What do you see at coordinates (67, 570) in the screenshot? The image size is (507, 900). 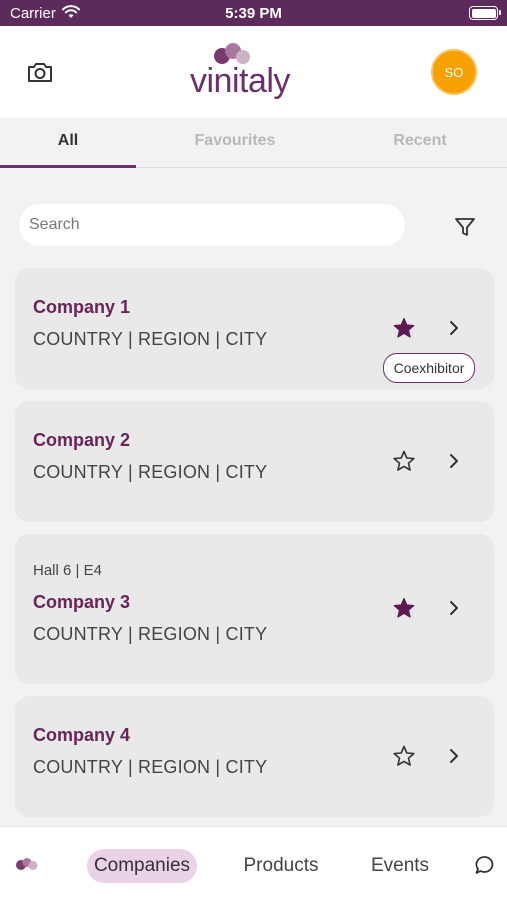 I see `hall-stand-label: Hall 6 | E4` at bounding box center [67, 570].